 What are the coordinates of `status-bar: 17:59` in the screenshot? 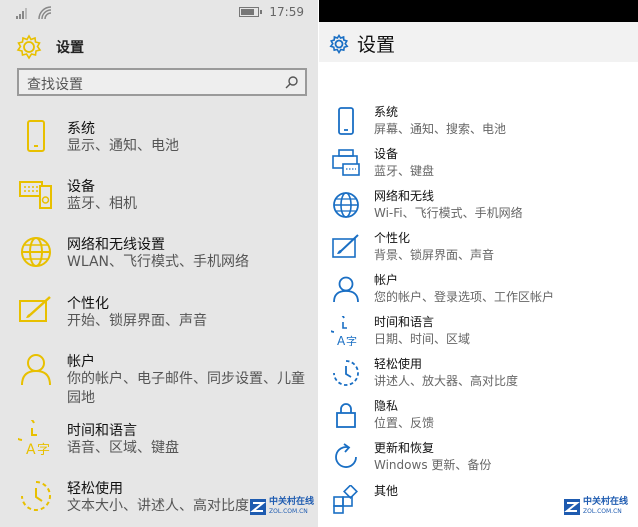 It's located at (159, 13).